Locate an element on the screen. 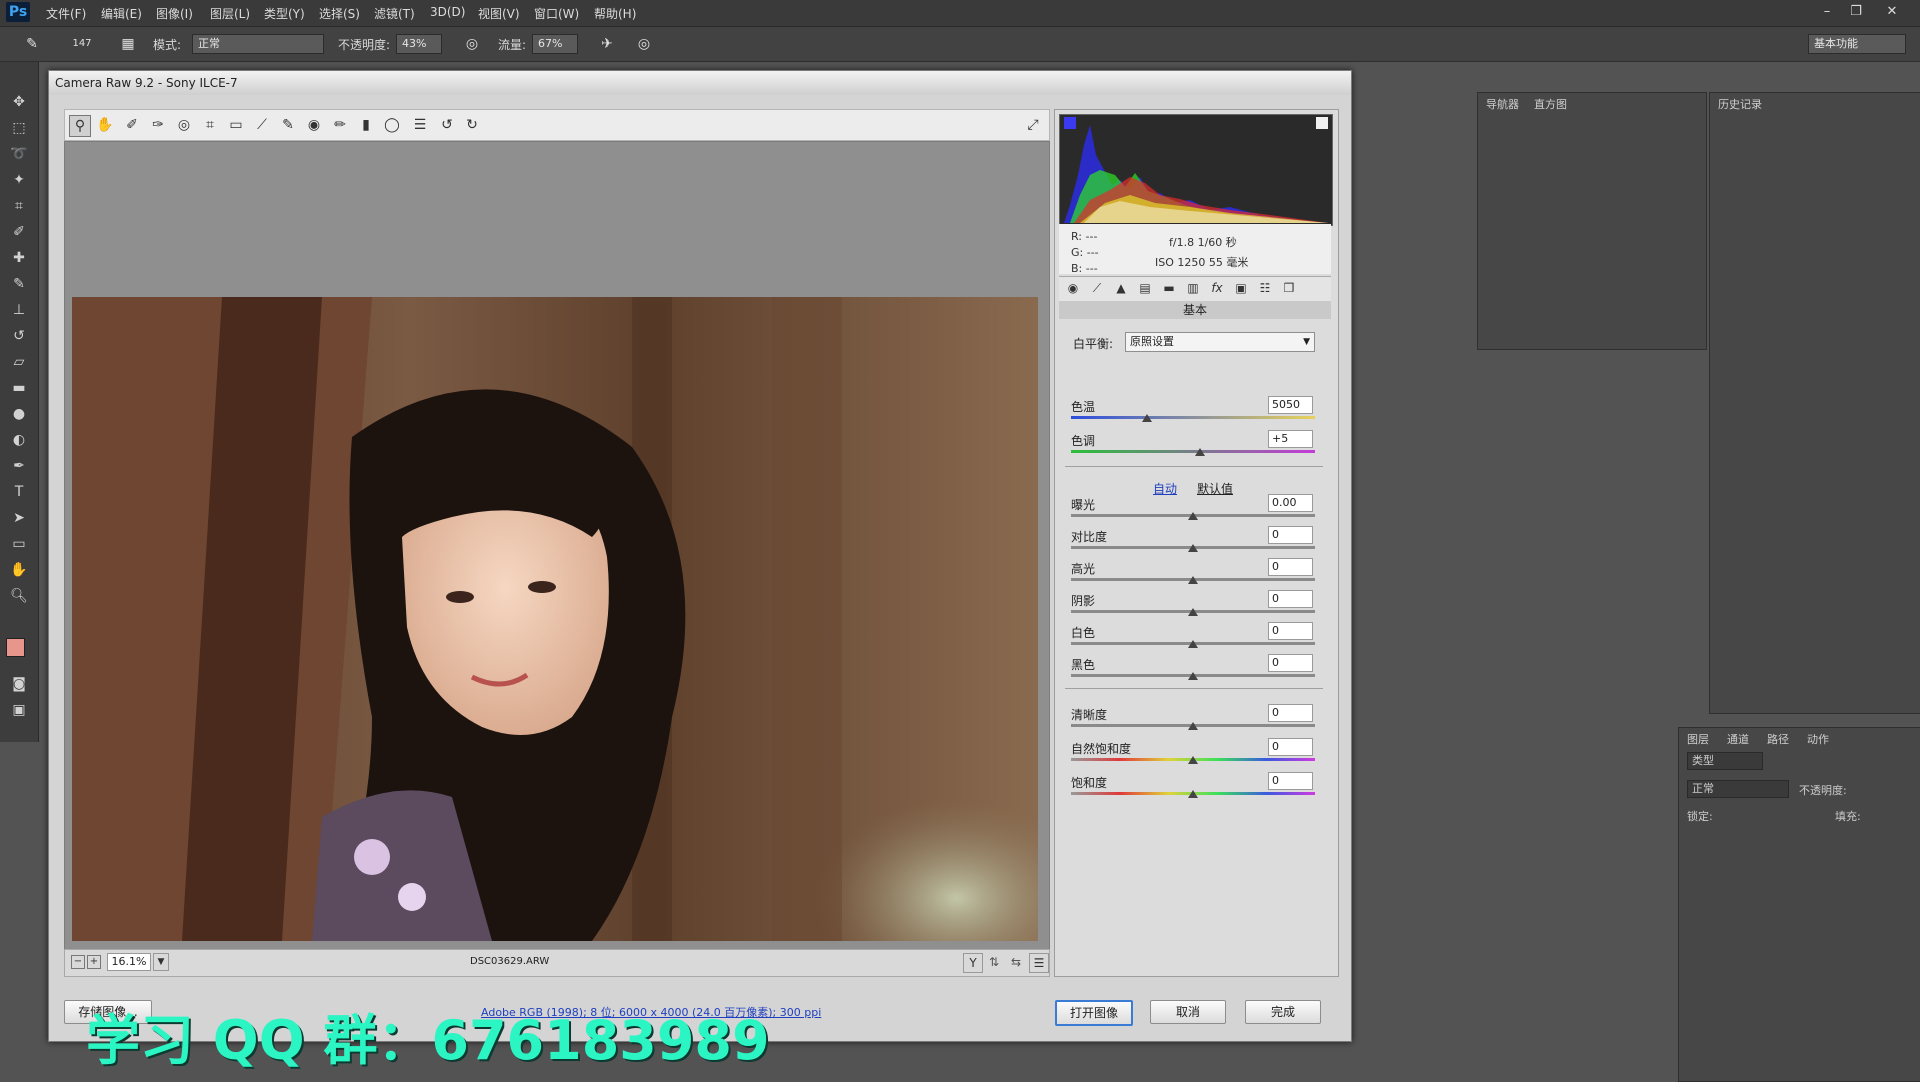  menu-select: 选择(S) is located at coordinates (339, 13).